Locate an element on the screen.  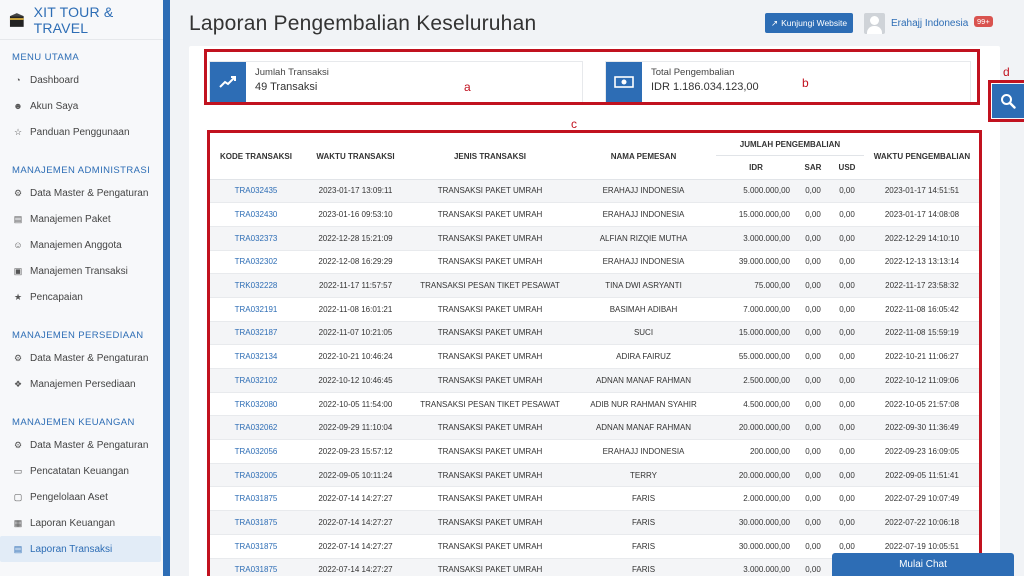
sidebar-item: ▭ Pencatatan Keuangan is located at coordinates (80, 471).